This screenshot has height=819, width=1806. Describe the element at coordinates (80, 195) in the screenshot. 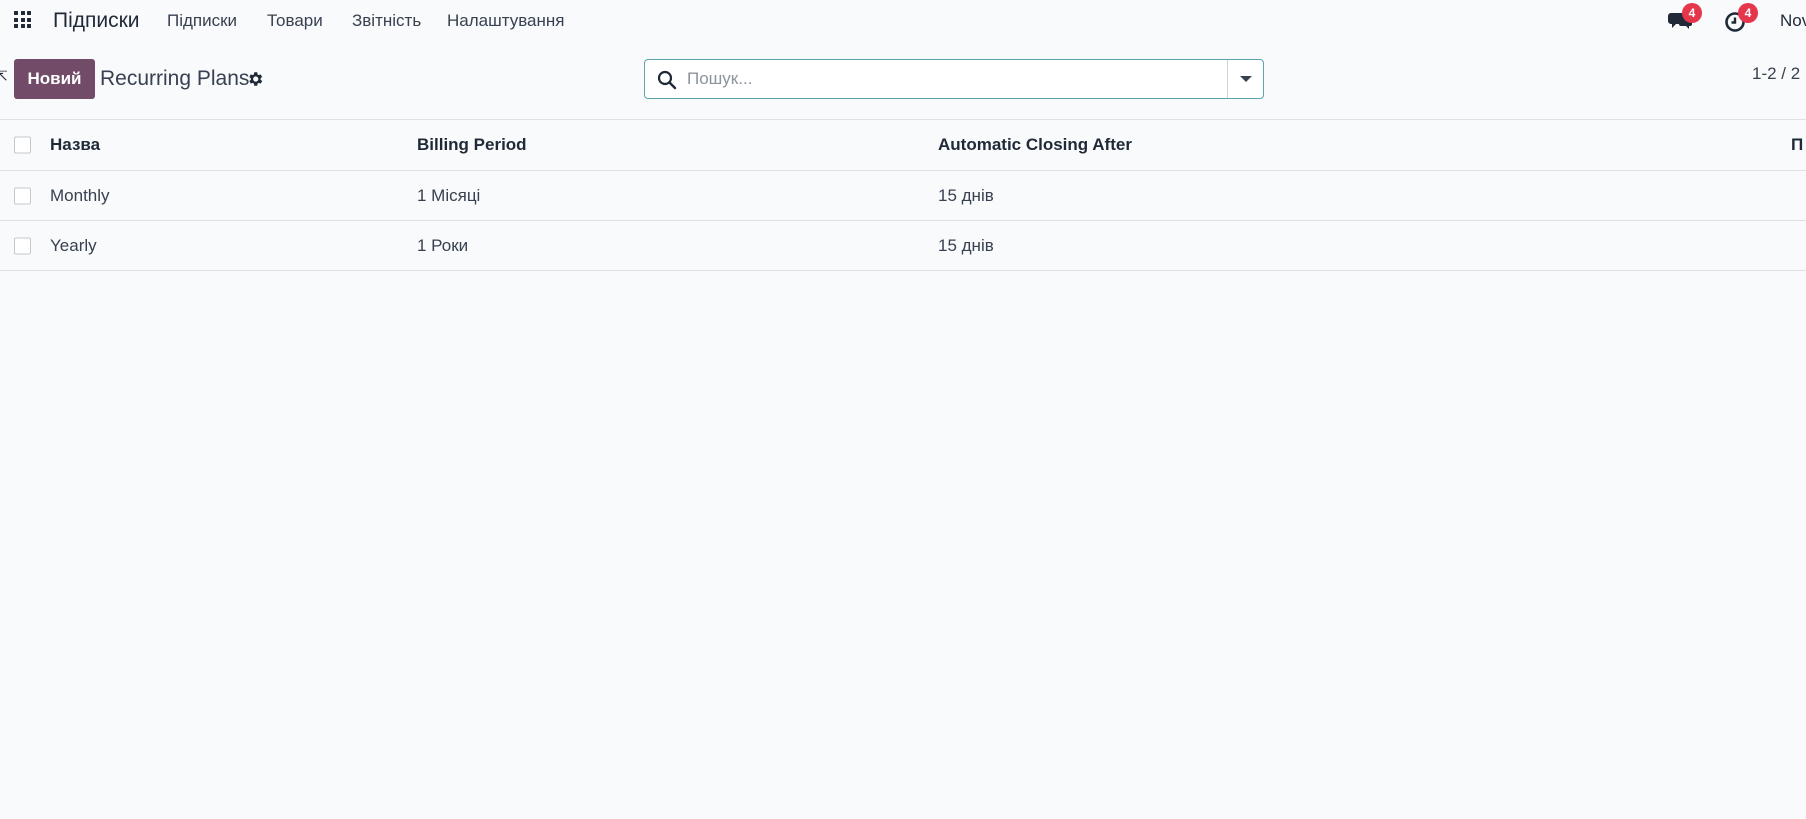

I see `cell-name: Monthly` at that location.